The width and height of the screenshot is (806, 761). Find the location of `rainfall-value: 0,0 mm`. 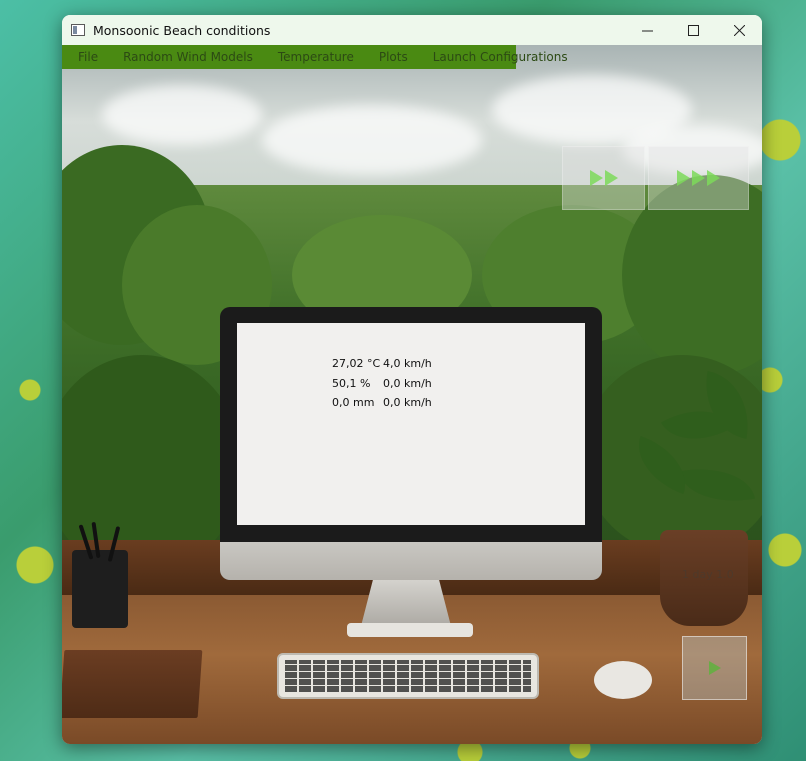

rainfall-value: 0,0 mm is located at coordinates (353, 402).